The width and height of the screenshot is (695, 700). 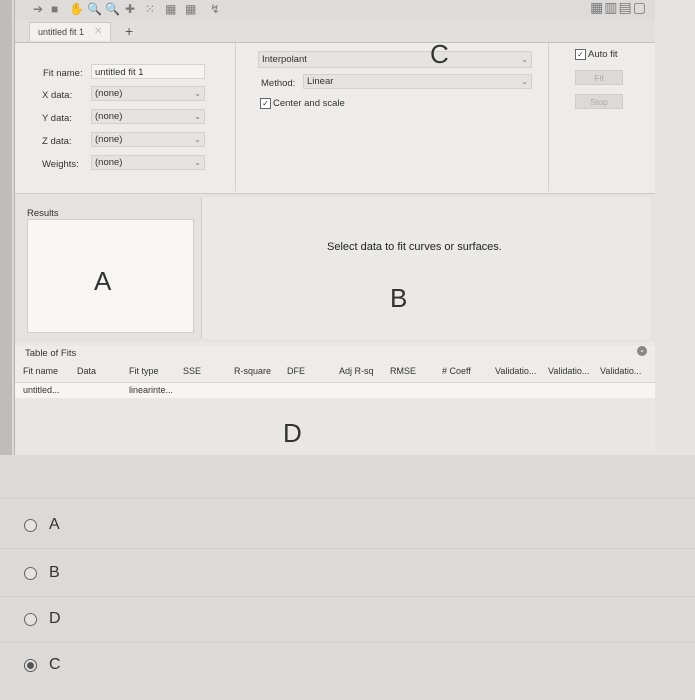 What do you see at coordinates (148, 71) in the screenshot?
I see `fit-name-input: untitled fit 1` at bounding box center [148, 71].